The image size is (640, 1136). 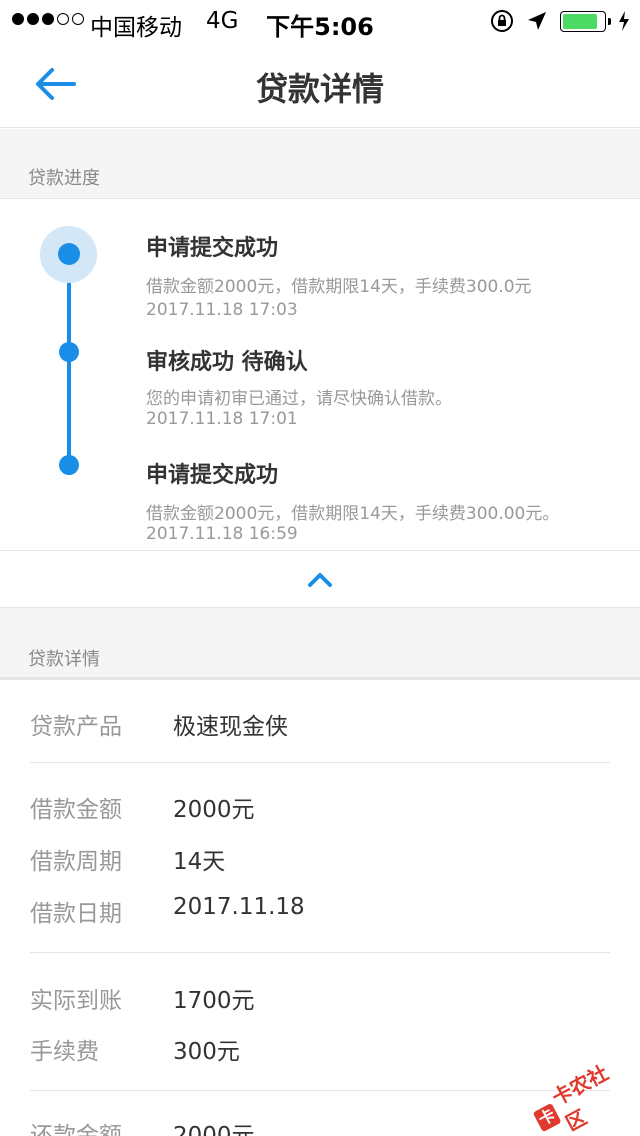 I want to click on progress-section-header: 贷款进度, so click(x=320, y=164).